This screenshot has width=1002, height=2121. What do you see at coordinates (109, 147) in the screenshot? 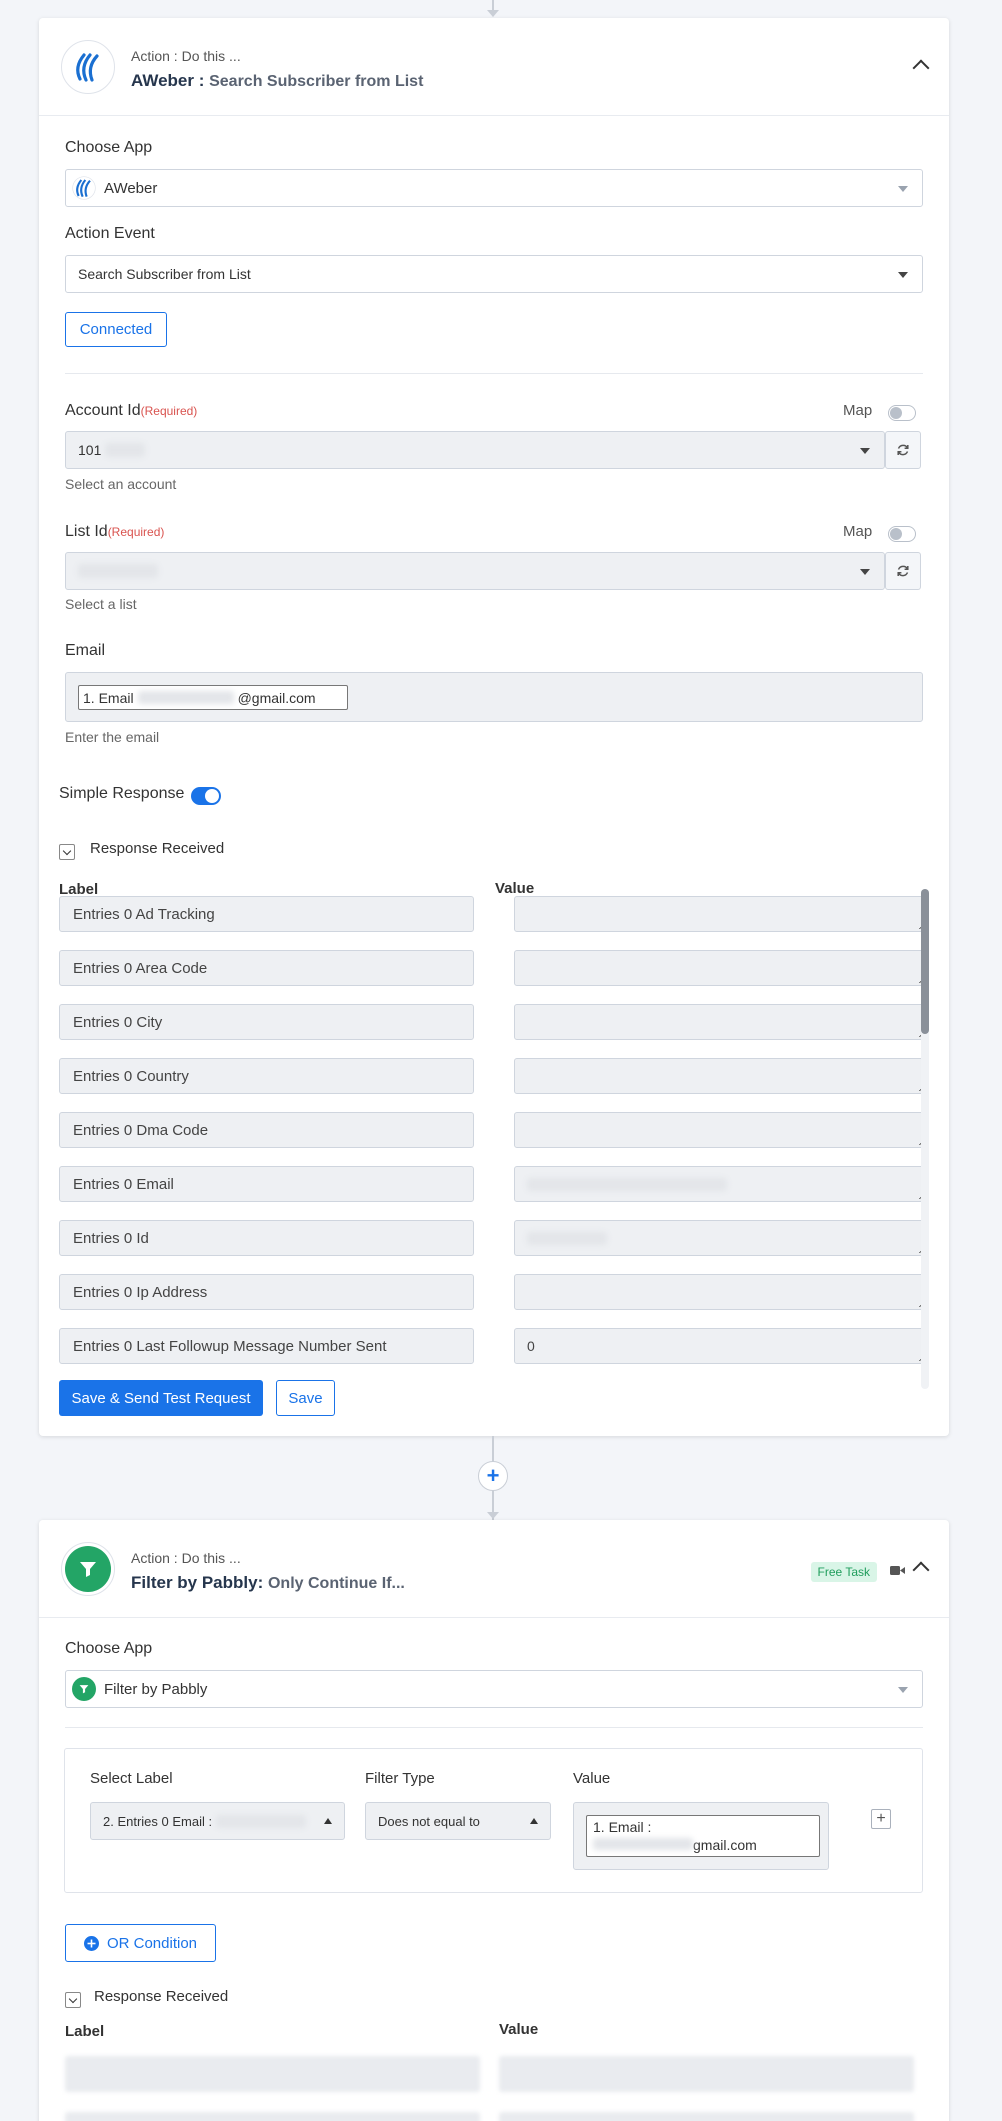
I see `choose-app-label: Choose App` at bounding box center [109, 147].